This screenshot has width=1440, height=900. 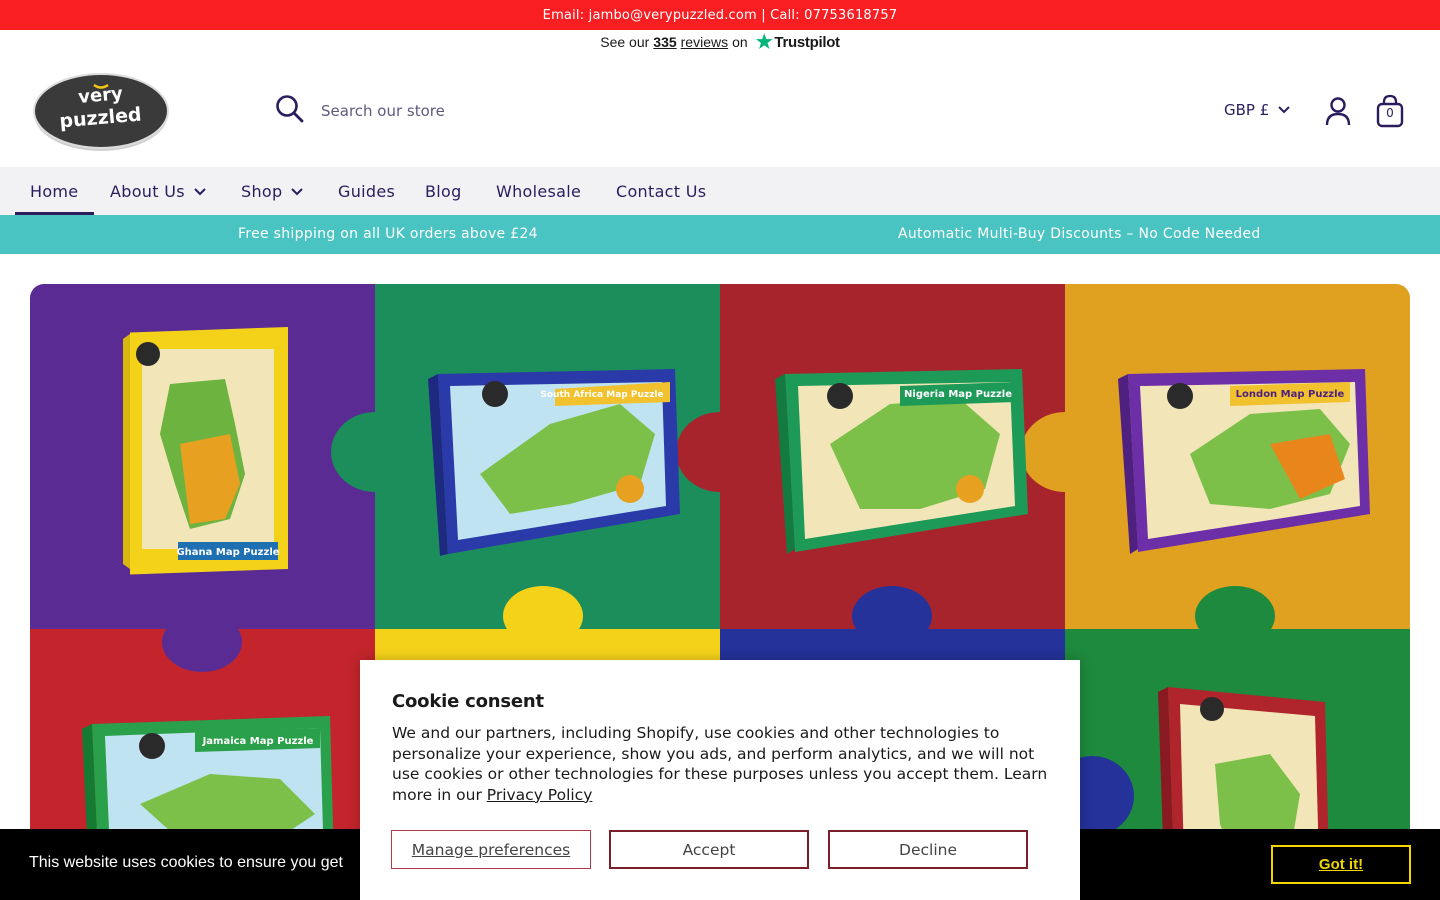 I want to click on manage-preferences-button: Manage preferences, so click(x=491, y=849).